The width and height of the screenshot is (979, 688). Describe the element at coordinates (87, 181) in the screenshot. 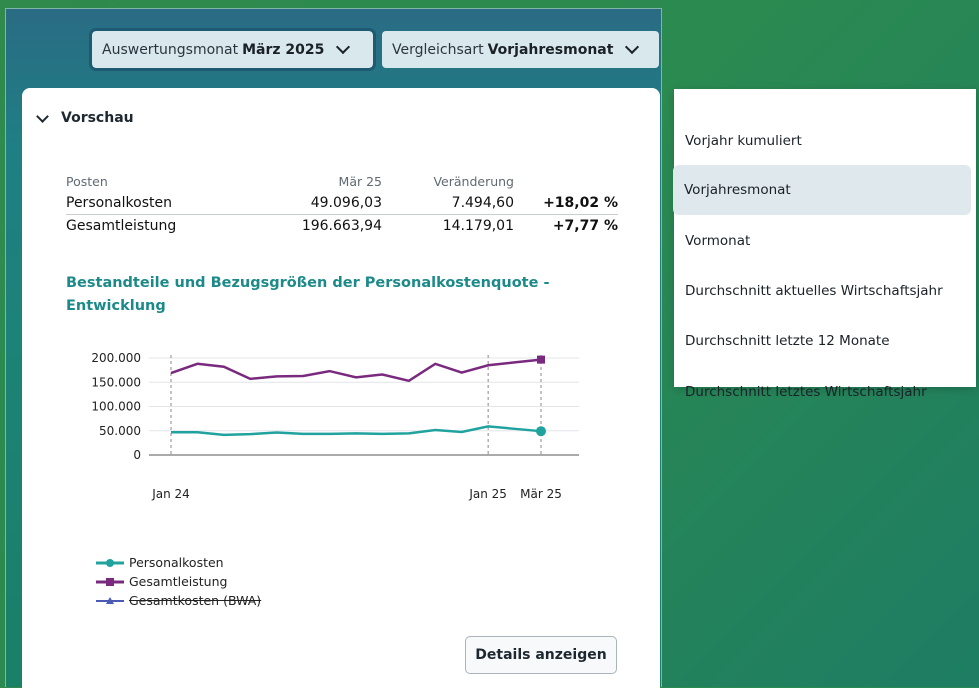

I see `column-header-item: Posten` at that location.